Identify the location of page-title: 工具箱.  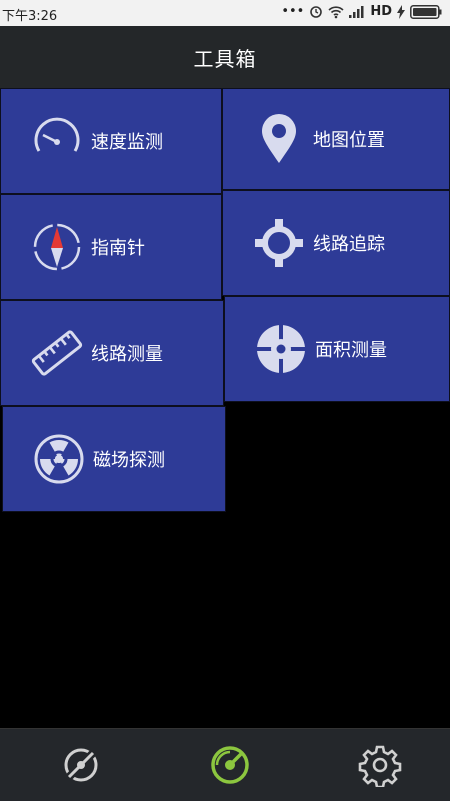
(225, 58).